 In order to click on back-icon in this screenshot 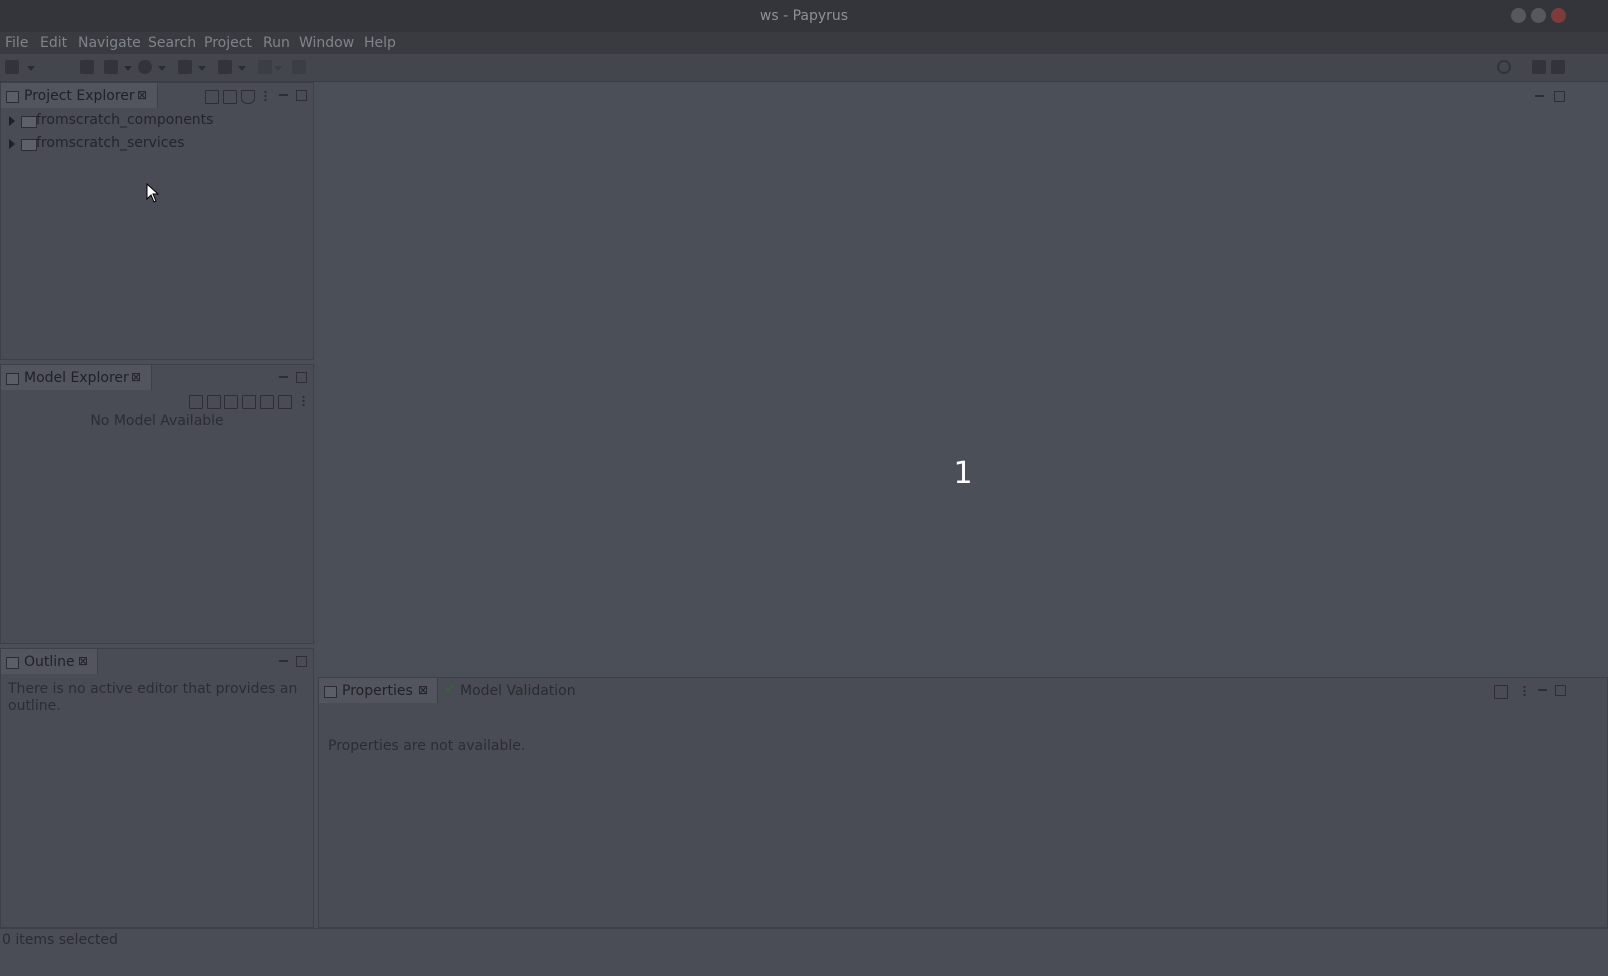, I will do `click(225, 67)`.